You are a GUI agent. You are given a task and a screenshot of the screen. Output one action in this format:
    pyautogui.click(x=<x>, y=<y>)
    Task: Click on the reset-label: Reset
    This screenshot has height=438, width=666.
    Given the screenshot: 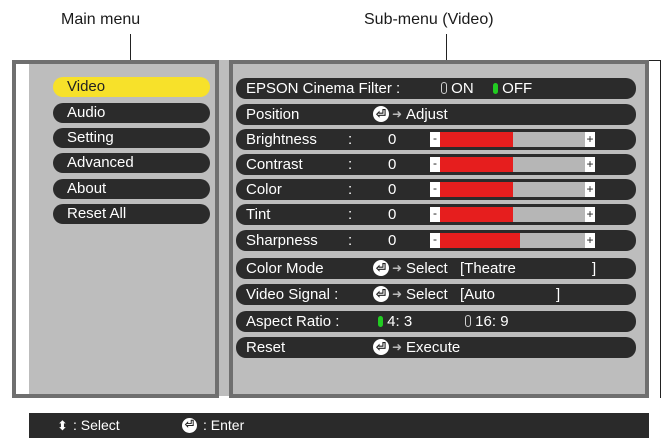 What is the action you would take?
    pyautogui.click(x=266, y=347)
    